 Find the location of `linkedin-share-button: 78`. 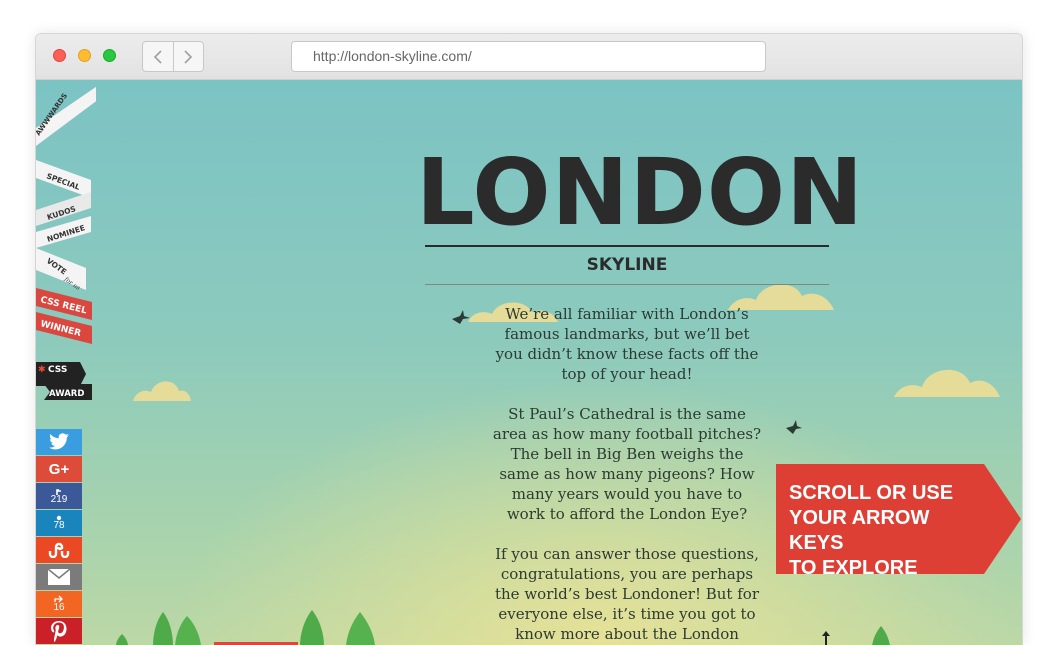

linkedin-share-button: 78 is located at coordinates (59, 523).